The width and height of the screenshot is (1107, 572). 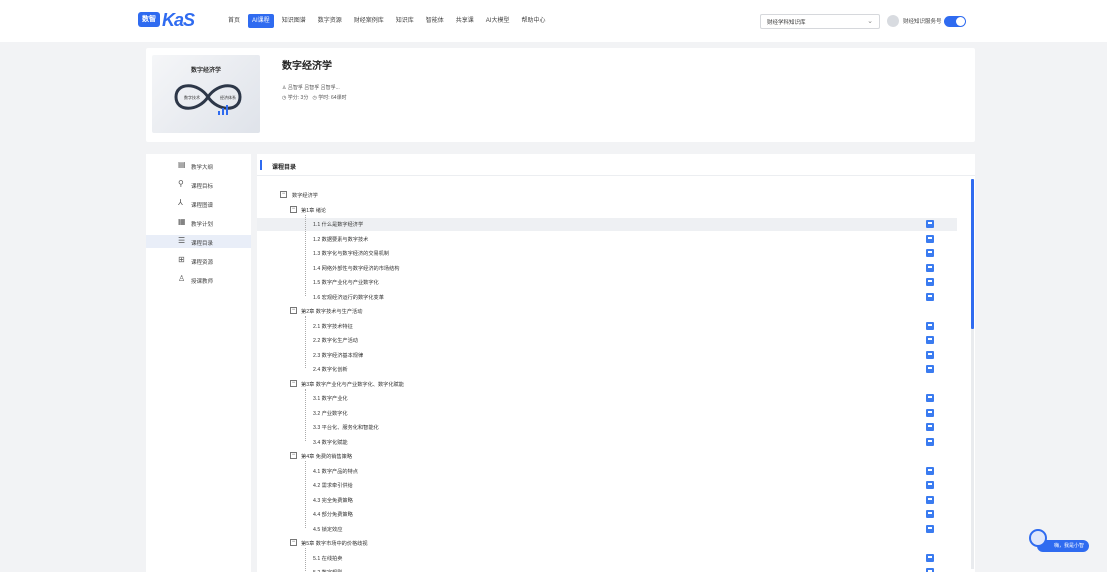 I want to click on cover-right-label: 经济体系, so click(x=228, y=97).